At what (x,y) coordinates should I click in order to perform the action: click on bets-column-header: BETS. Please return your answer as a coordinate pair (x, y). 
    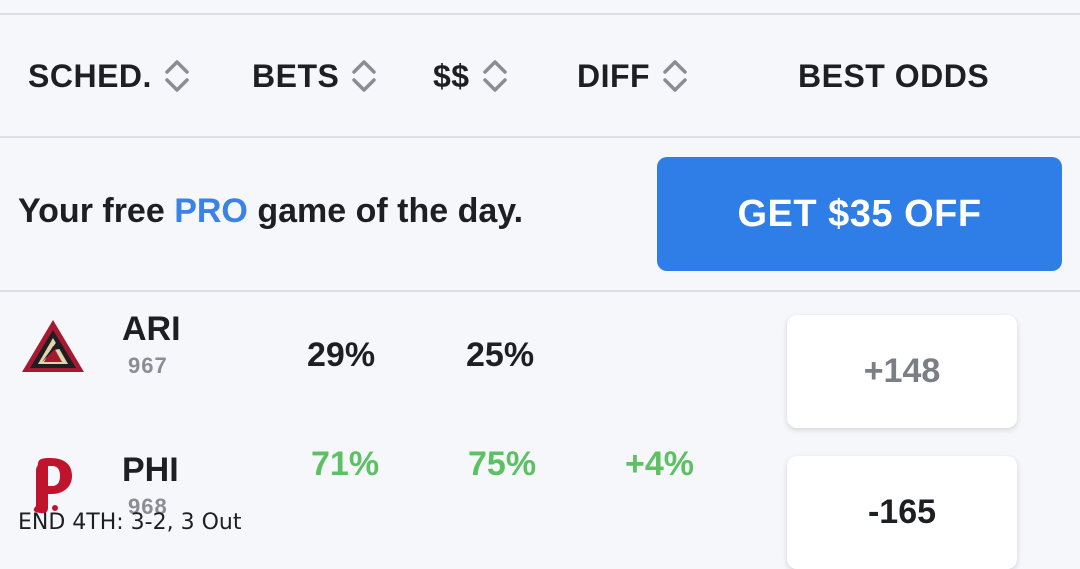
    Looking at the image, I should click on (314, 76).